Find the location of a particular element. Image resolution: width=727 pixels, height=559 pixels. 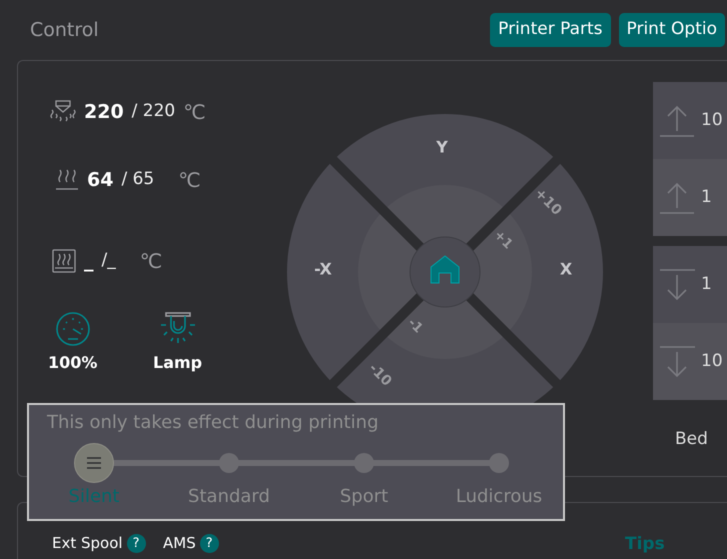

jog-label: X is located at coordinates (566, 269).